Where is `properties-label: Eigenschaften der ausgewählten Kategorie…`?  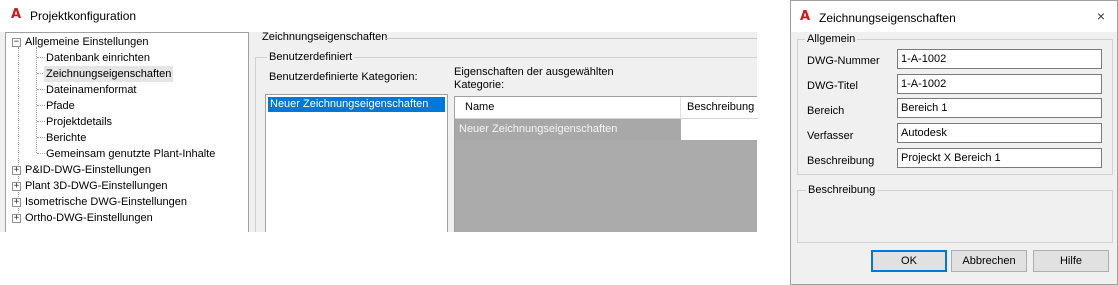
properties-label: Eigenschaften der ausgewählten Kategorie… is located at coordinates (534, 79).